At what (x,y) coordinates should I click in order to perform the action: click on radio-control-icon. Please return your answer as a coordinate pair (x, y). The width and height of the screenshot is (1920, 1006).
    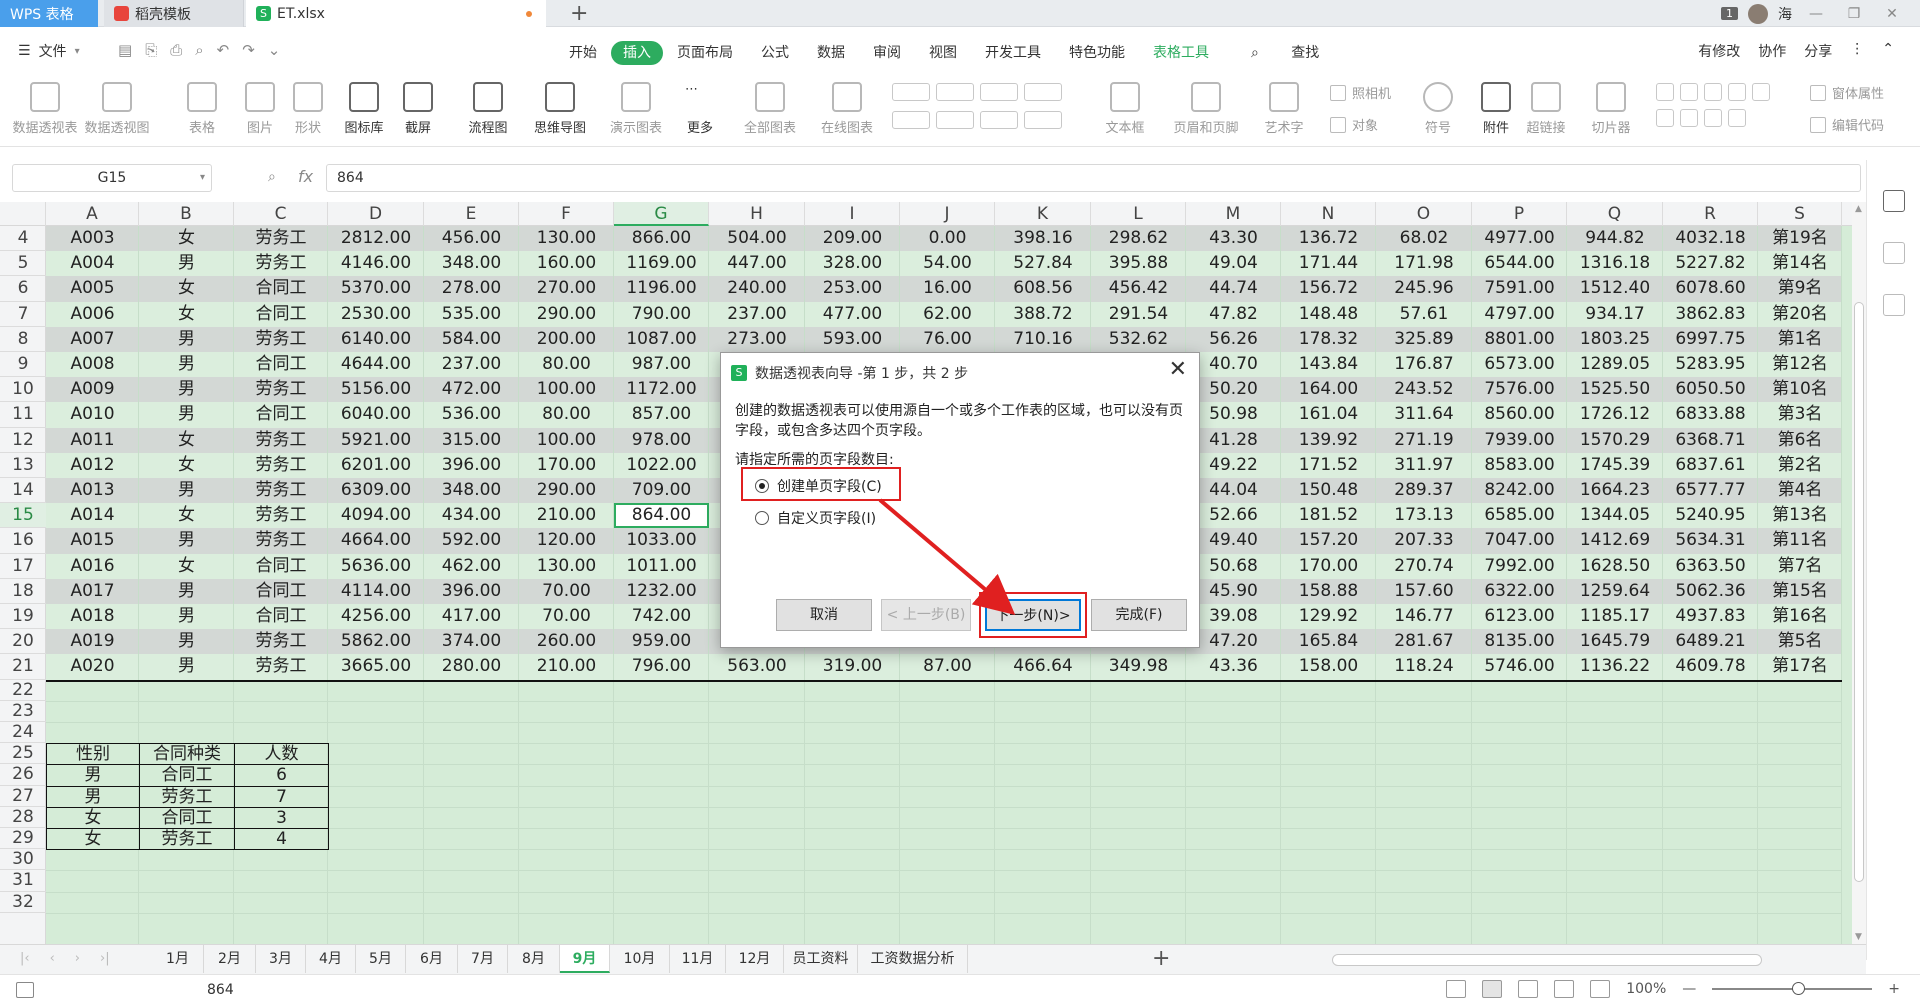
    Looking at the image, I should click on (1761, 92).